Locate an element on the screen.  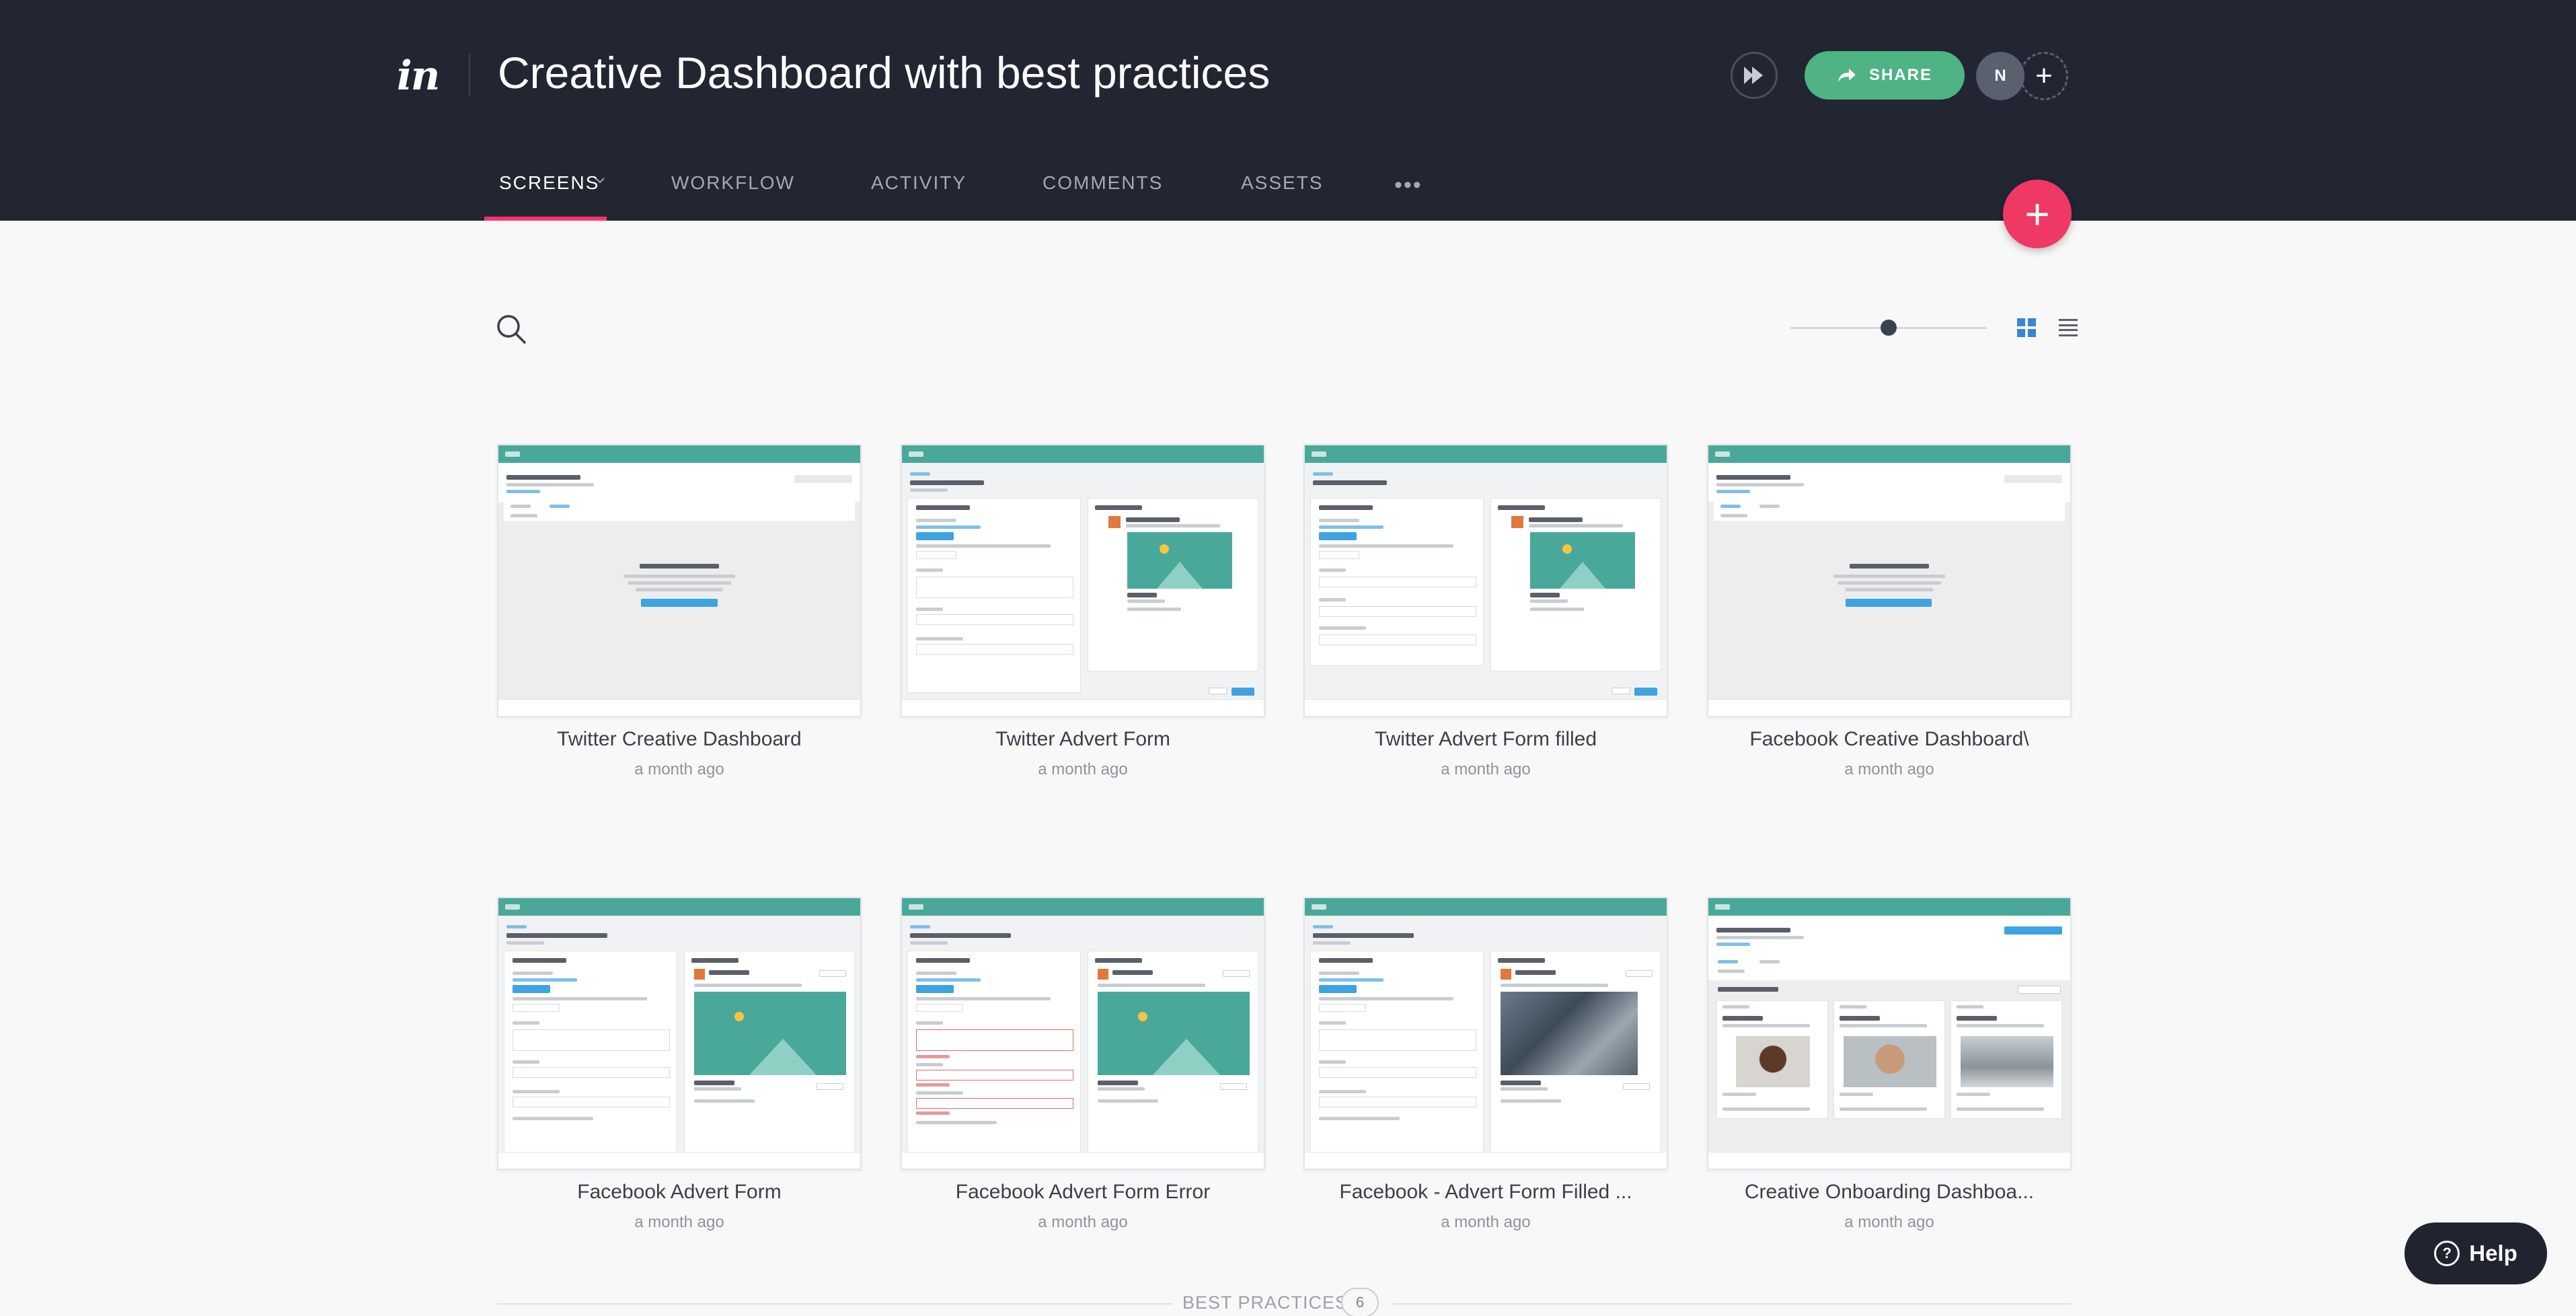
zoom-slider-handle is located at coordinates (1889, 328).